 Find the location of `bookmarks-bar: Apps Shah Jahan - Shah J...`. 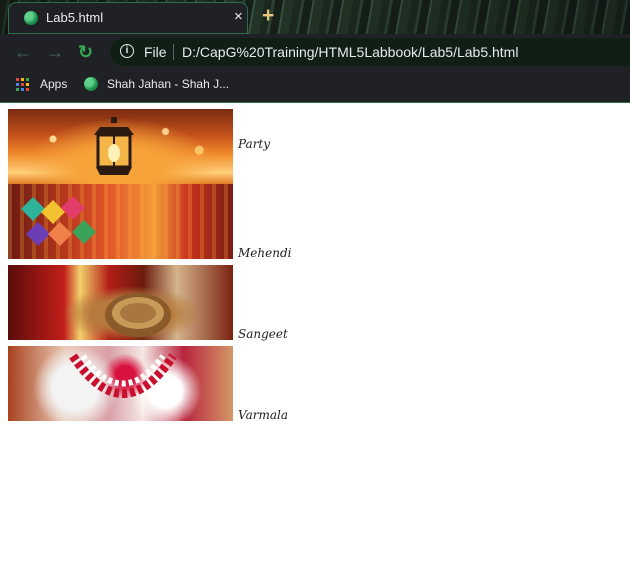

bookmarks-bar: Apps Shah Jahan - Shah J... is located at coordinates (315, 86).